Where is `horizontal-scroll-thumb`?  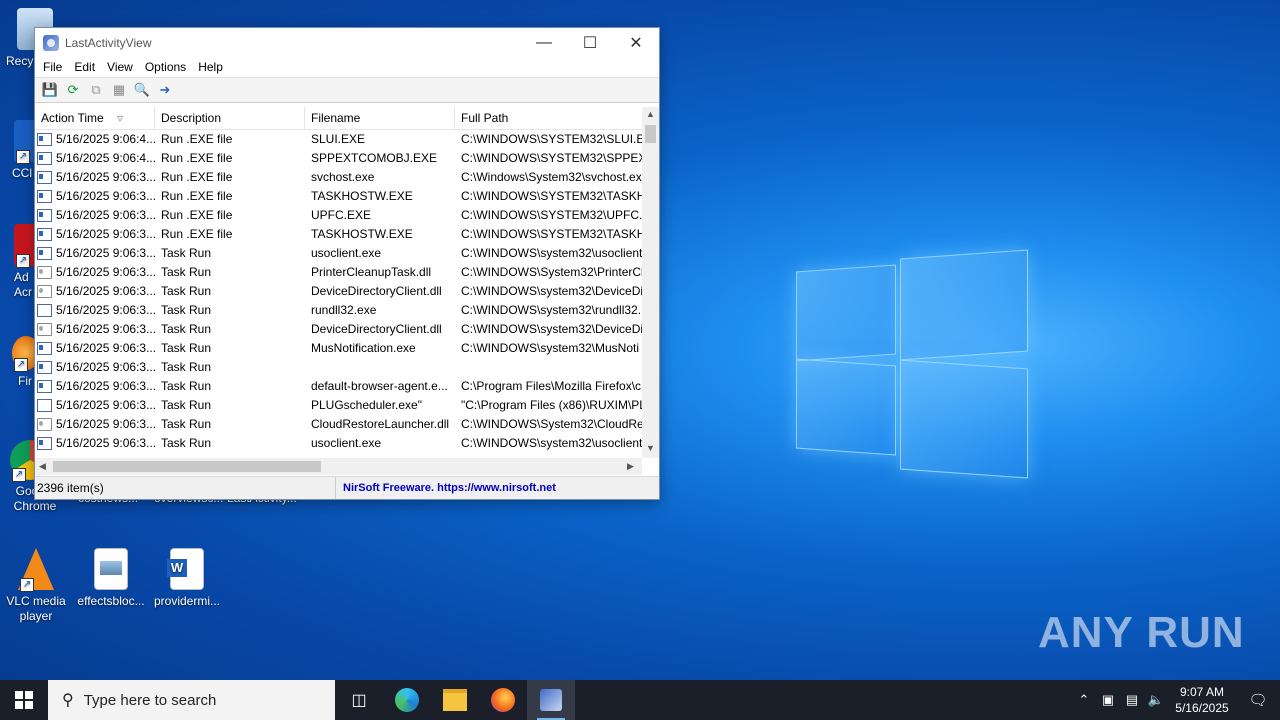
horizontal-scroll-thumb is located at coordinates (187, 466).